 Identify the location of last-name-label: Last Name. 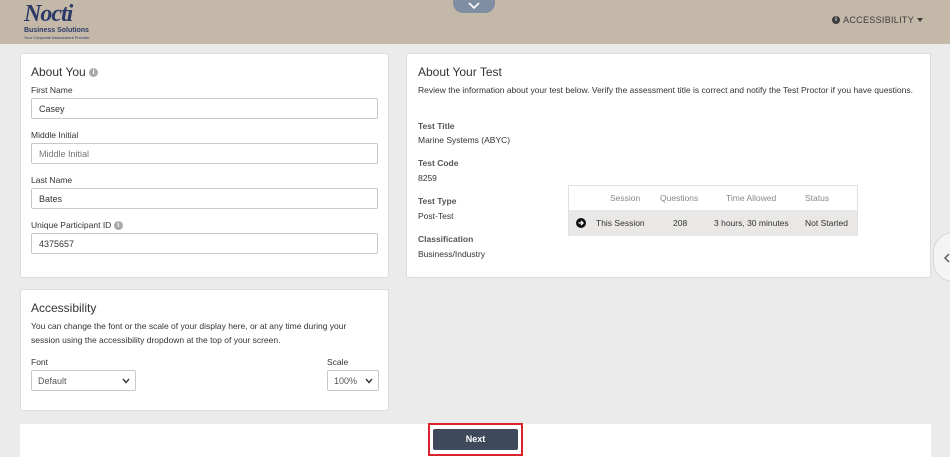
(52, 180).